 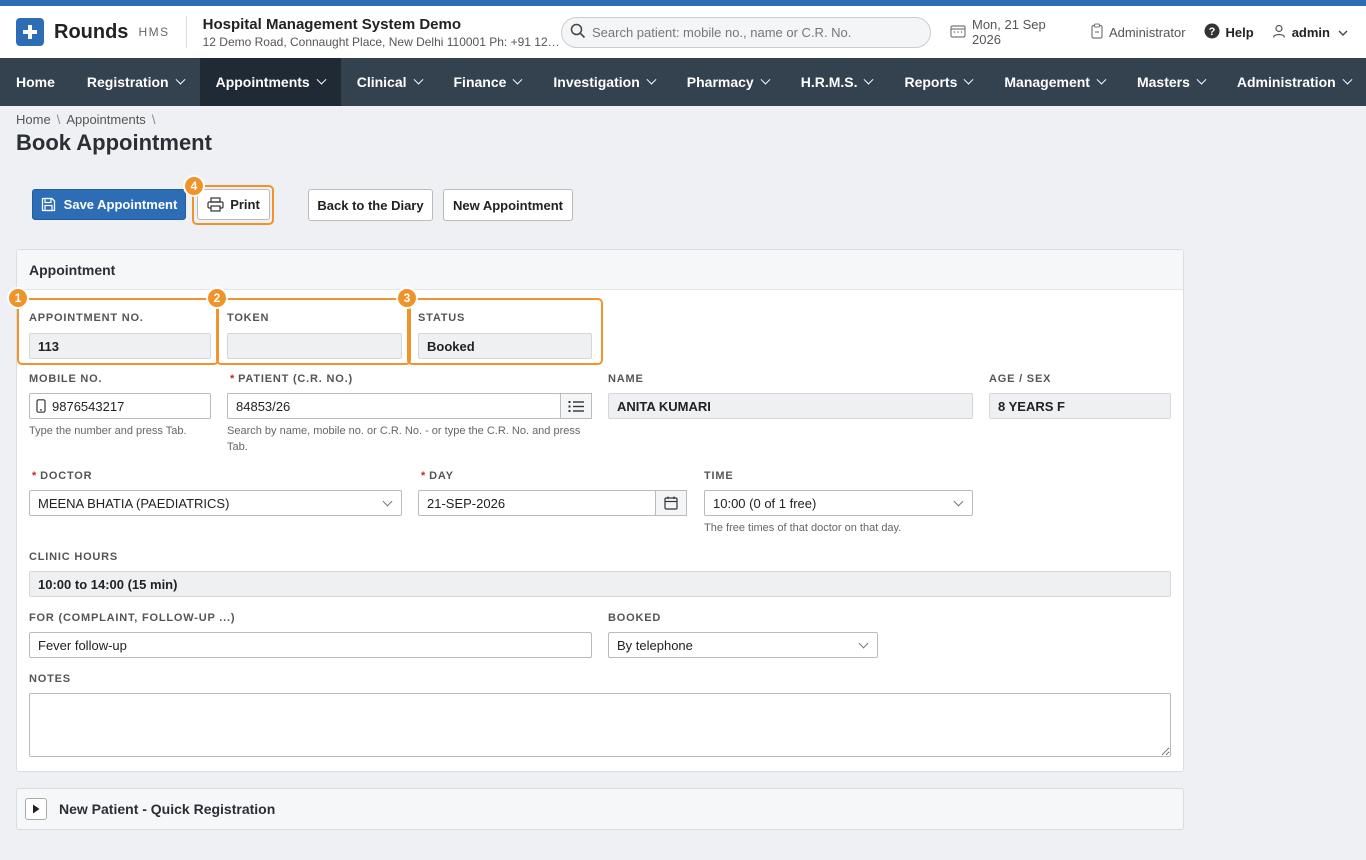 I want to click on step-badge-1: 1, so click(x=18, y=298).